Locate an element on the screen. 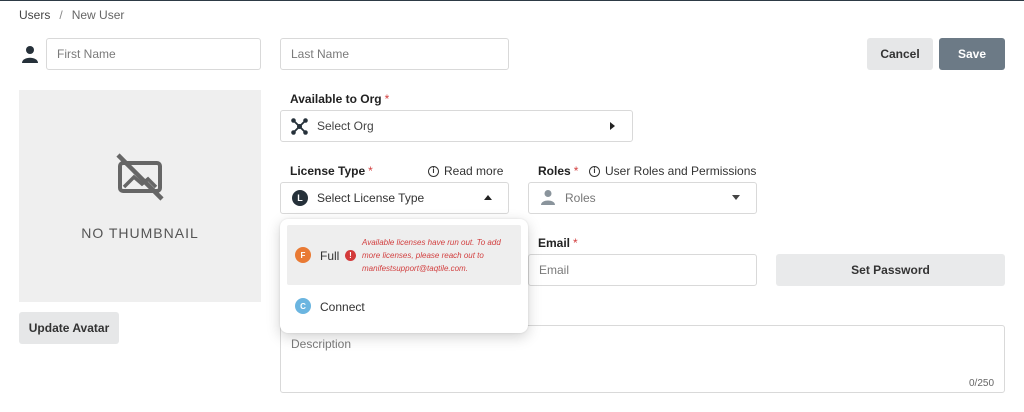  roles-permissions-link: i User Roles and Permissions is located at coordinates (672, 171).